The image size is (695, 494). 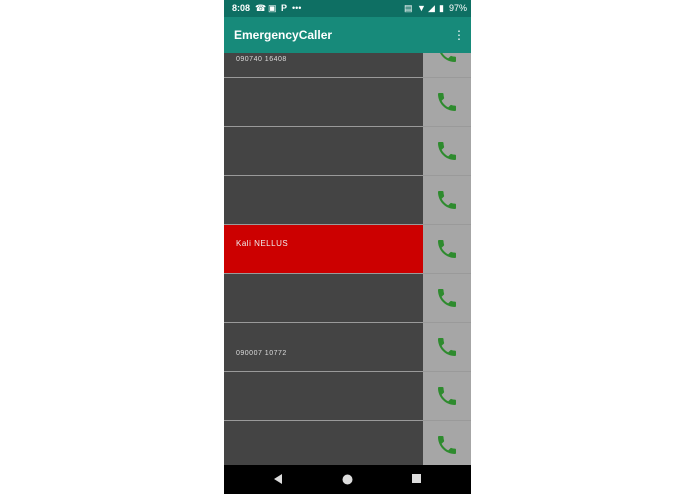 What do you see at coordinates (297, 8) in the screenshot?
I see `more-dots-icon: •••` at bounding box center [297, 8].